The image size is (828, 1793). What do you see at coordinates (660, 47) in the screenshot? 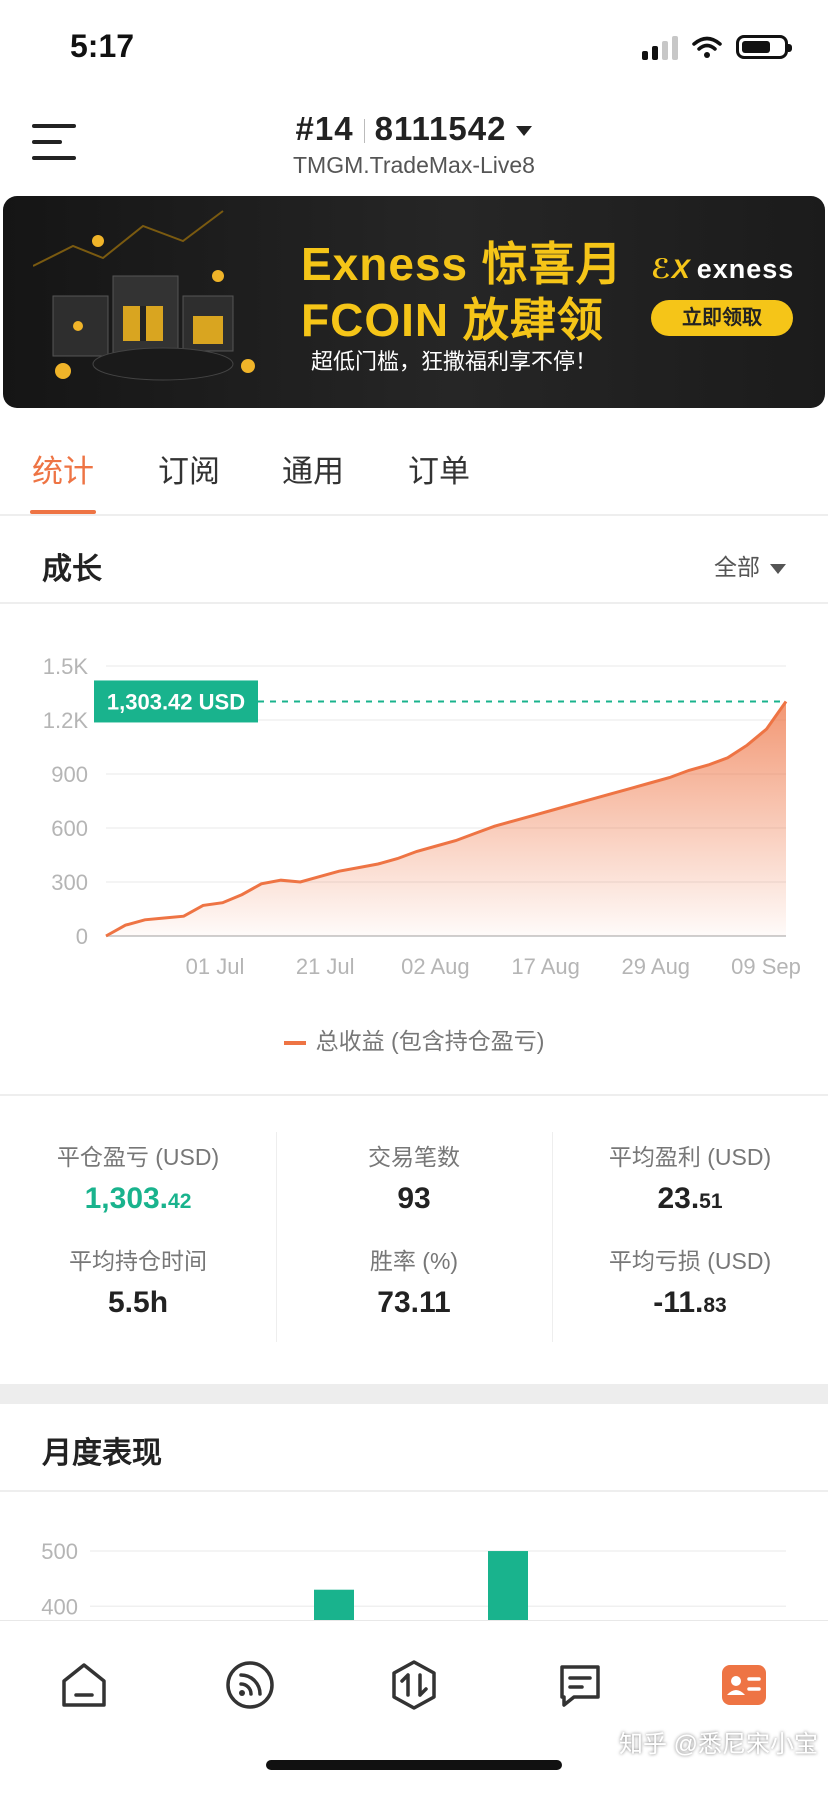
I see `cellular-signal-icon` at bounding box center [660, 47].